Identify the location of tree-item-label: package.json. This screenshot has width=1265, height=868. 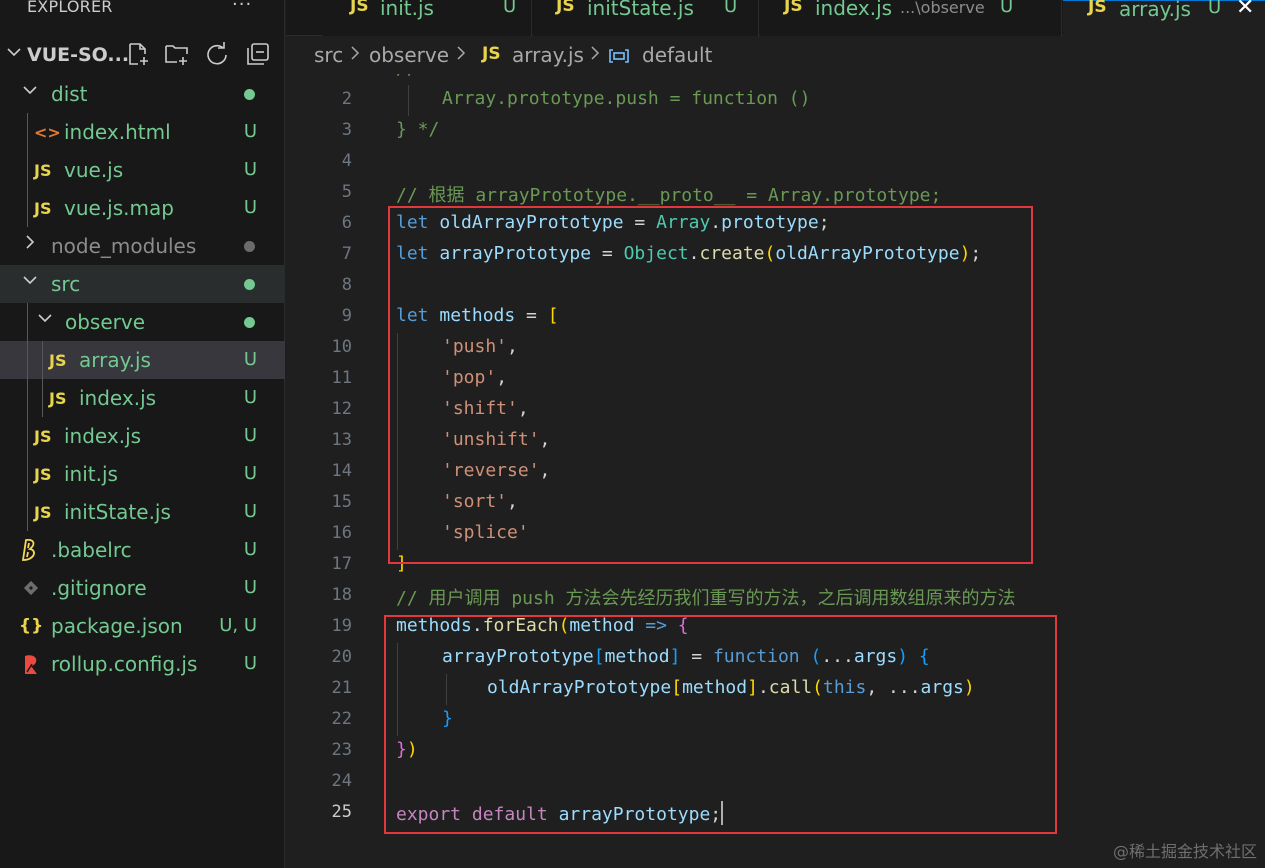
(117, 626).